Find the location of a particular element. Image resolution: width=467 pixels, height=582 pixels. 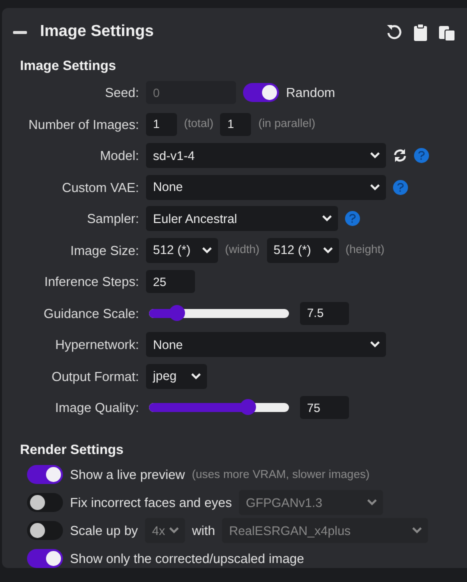

field-label: Inference Steps: is located at coordinates (91, 282).